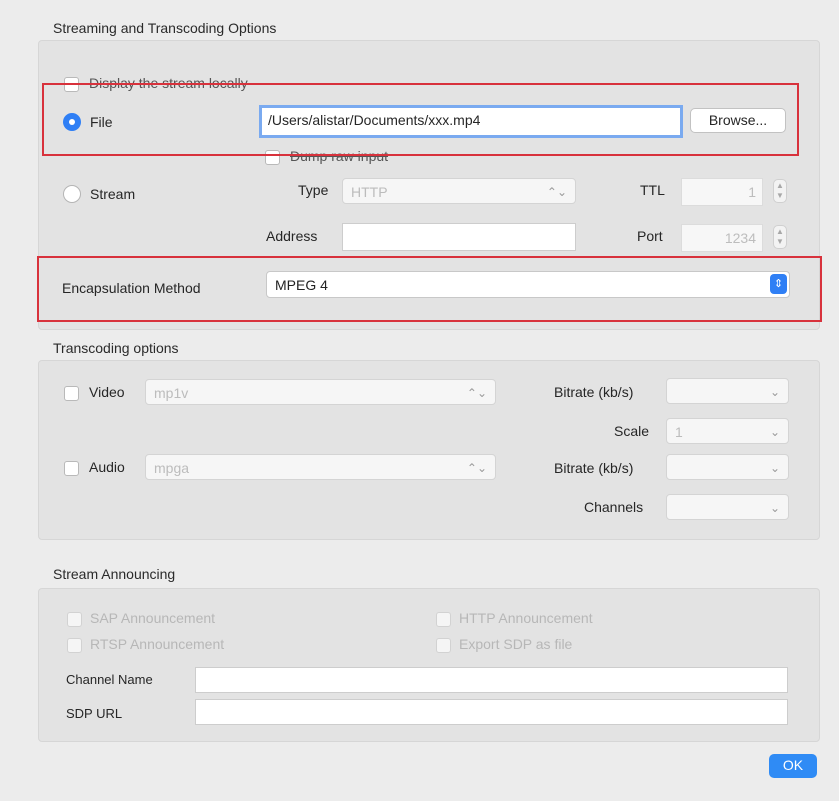  What do you see at coordinates (171, 393) in the screenshot?
I see `video-codec-value: mp1v` at bounding box center [171, 393].